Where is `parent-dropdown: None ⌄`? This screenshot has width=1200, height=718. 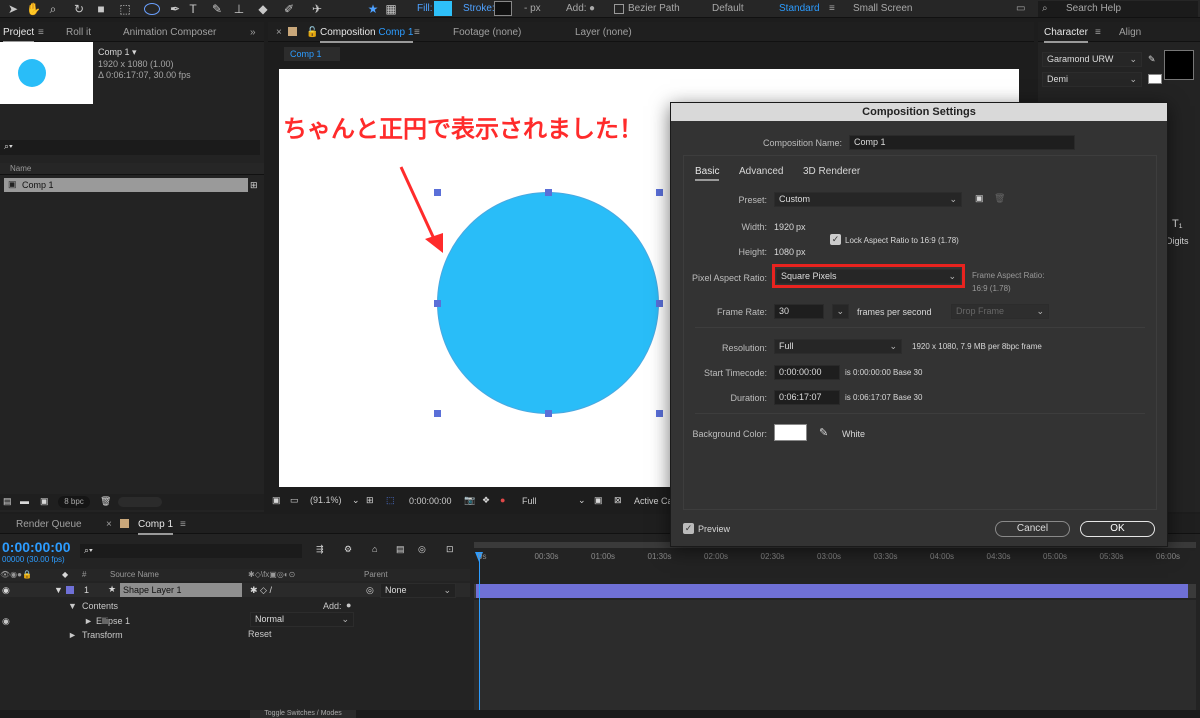 parent-dropdown: None ⌄ is located at coordinates (418, 590).